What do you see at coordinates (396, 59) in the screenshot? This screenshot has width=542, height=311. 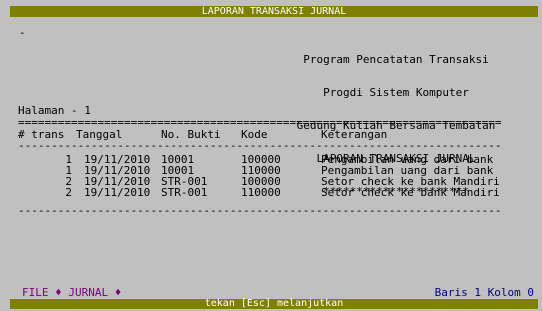 I see `header-line: Program Pencatatan Transaksi` at bounding box center [396, 59].